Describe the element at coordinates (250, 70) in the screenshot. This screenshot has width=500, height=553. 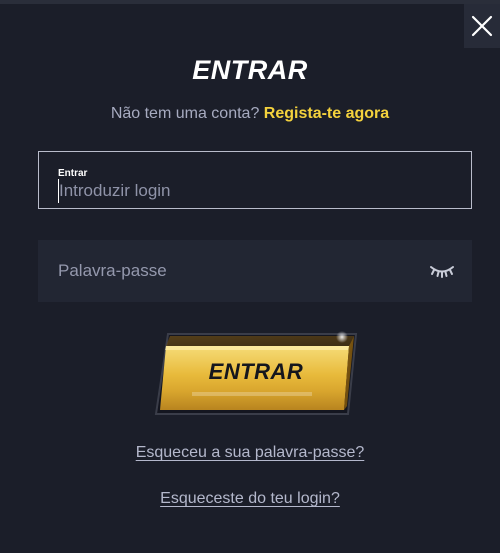
I see `page-title: ENTRAR` at that location.